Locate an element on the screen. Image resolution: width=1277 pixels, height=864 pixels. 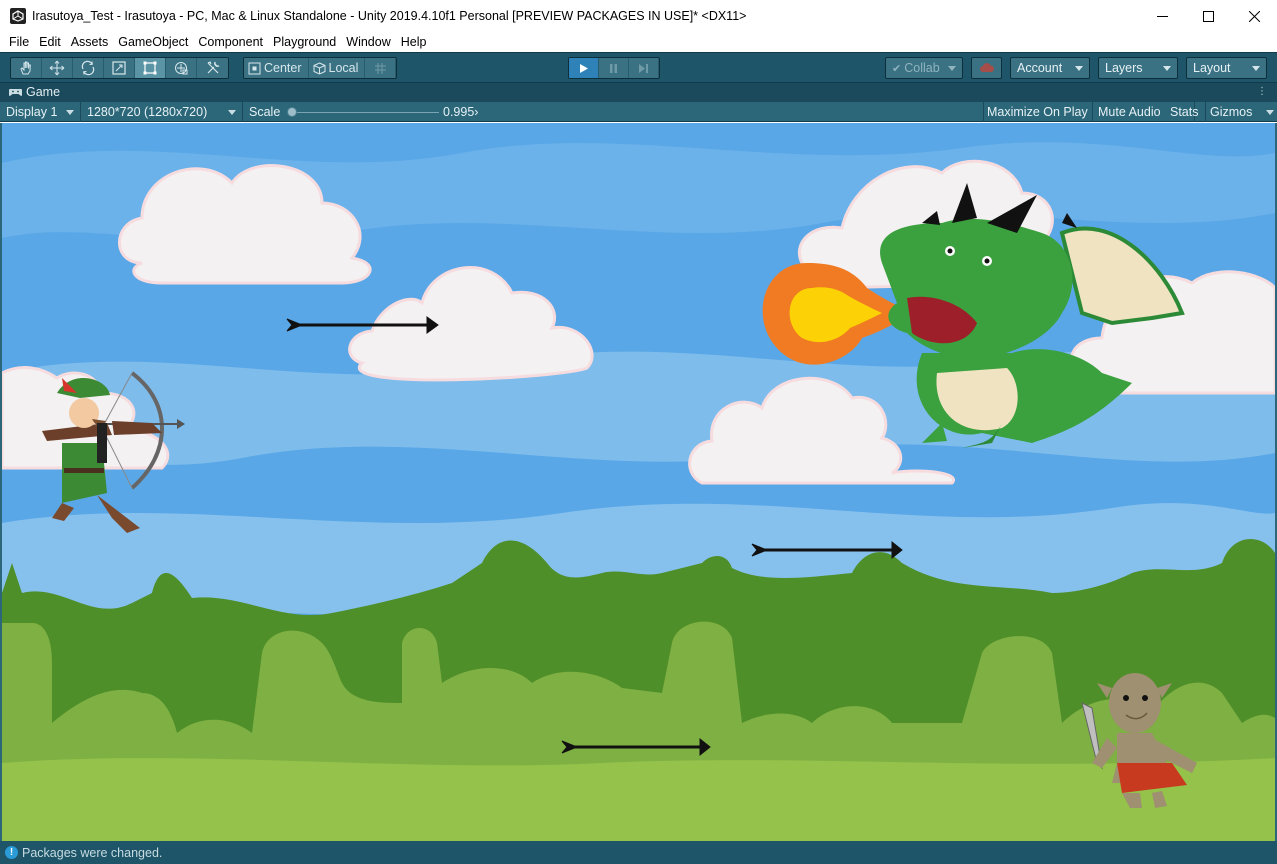
minimize-button is located at coordinates (1162, 16).